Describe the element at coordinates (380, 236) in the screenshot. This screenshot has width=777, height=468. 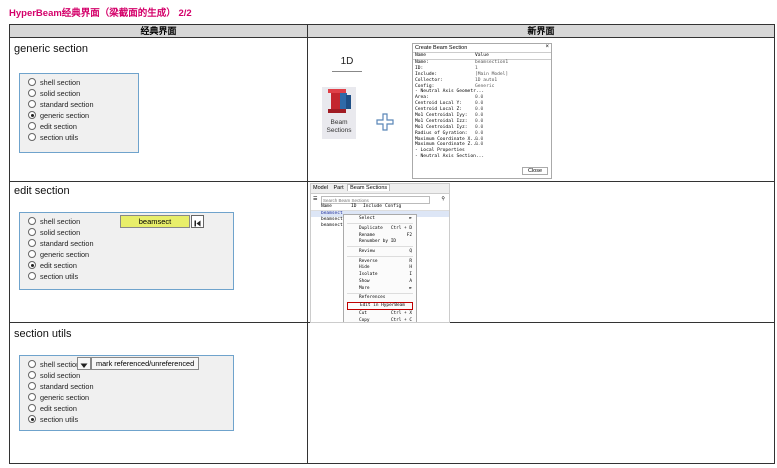
I see `menu-item: Rename F2` at that location.